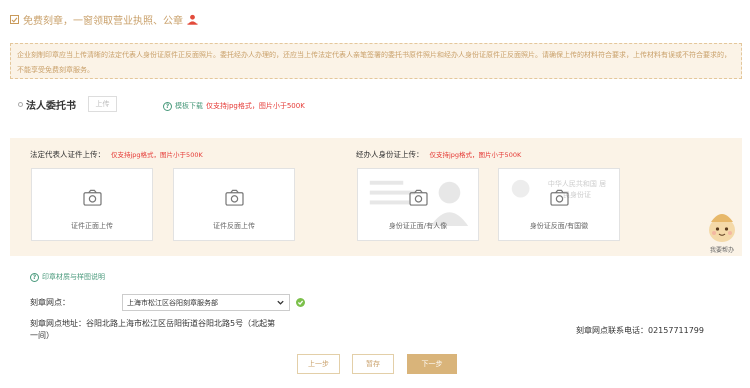 The height and width of the screenshot is (388, 750). What do you see at coordinates (390, 154) in the screenshot?
I see `agent-heading-text: 经办人身份证上传：` at bounding box center [390, 154].